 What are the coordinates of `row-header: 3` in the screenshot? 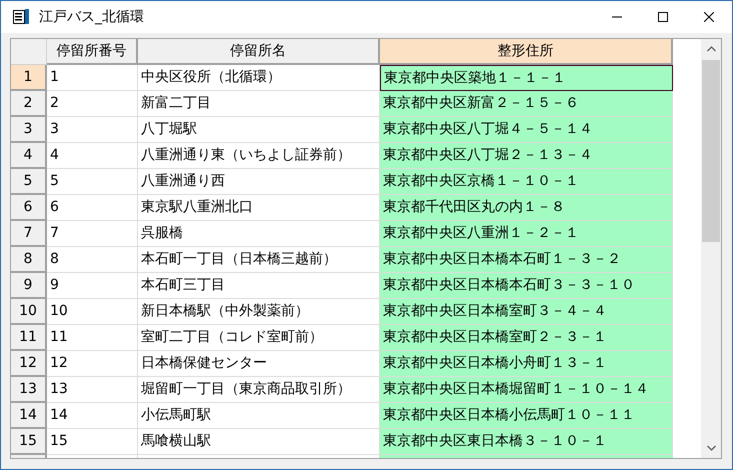 It's located at (29, 130).